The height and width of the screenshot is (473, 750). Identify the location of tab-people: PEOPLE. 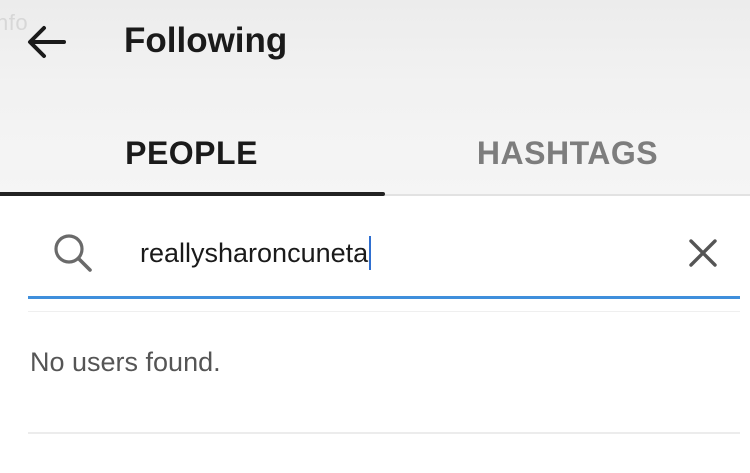
(191, 153).